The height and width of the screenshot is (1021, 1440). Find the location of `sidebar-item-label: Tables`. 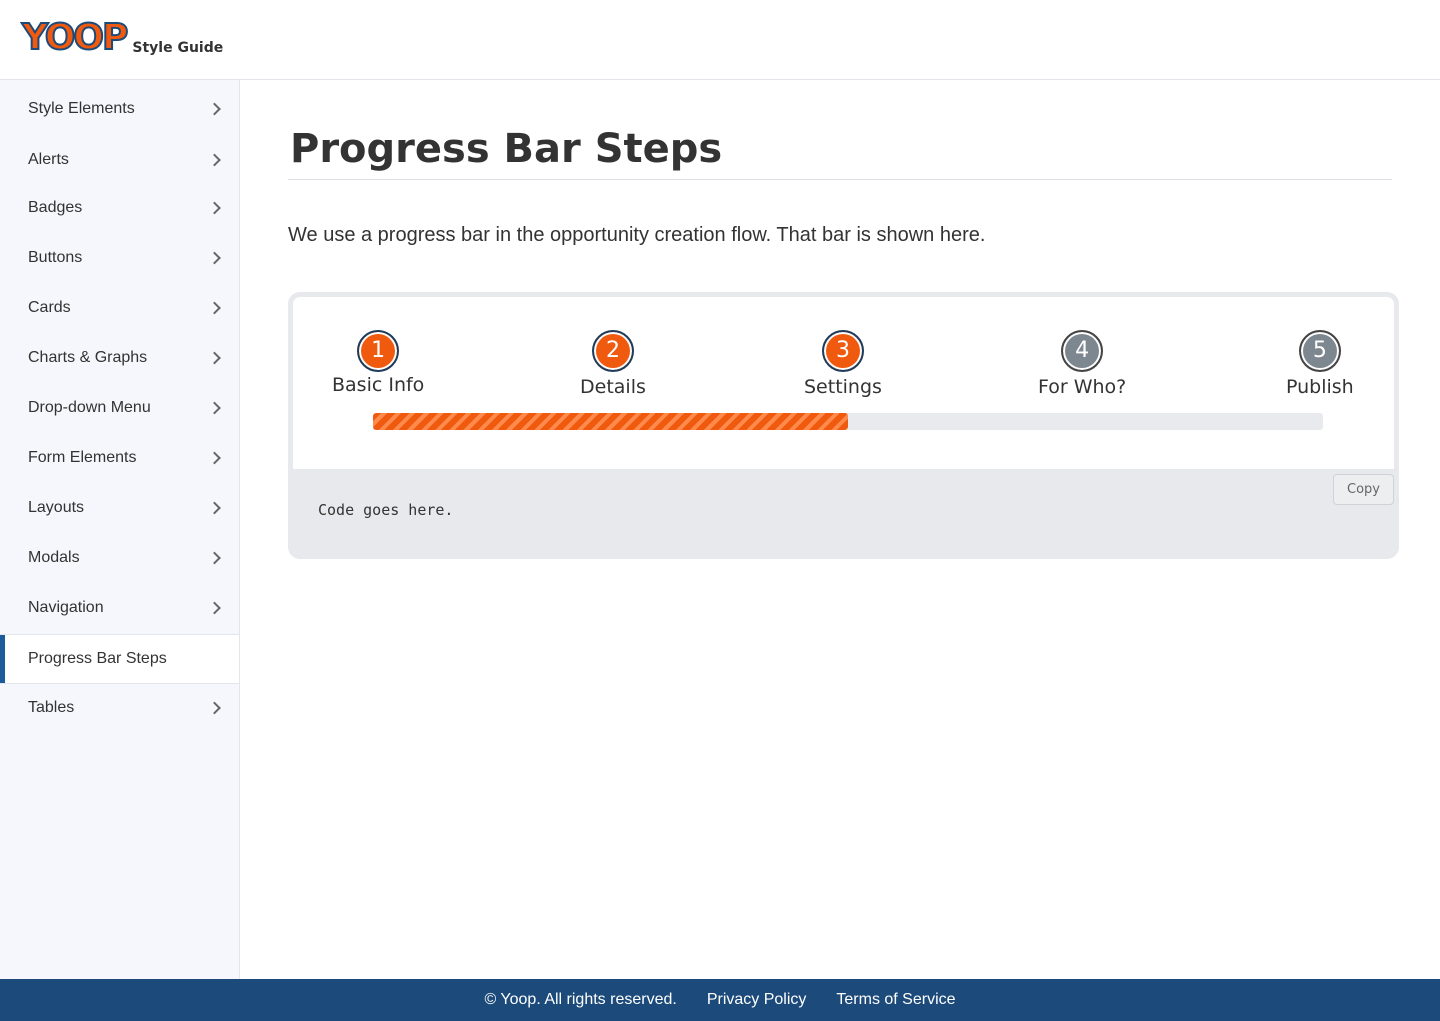

sidebar-item-label: Tables is located at coordinates (51, 707).